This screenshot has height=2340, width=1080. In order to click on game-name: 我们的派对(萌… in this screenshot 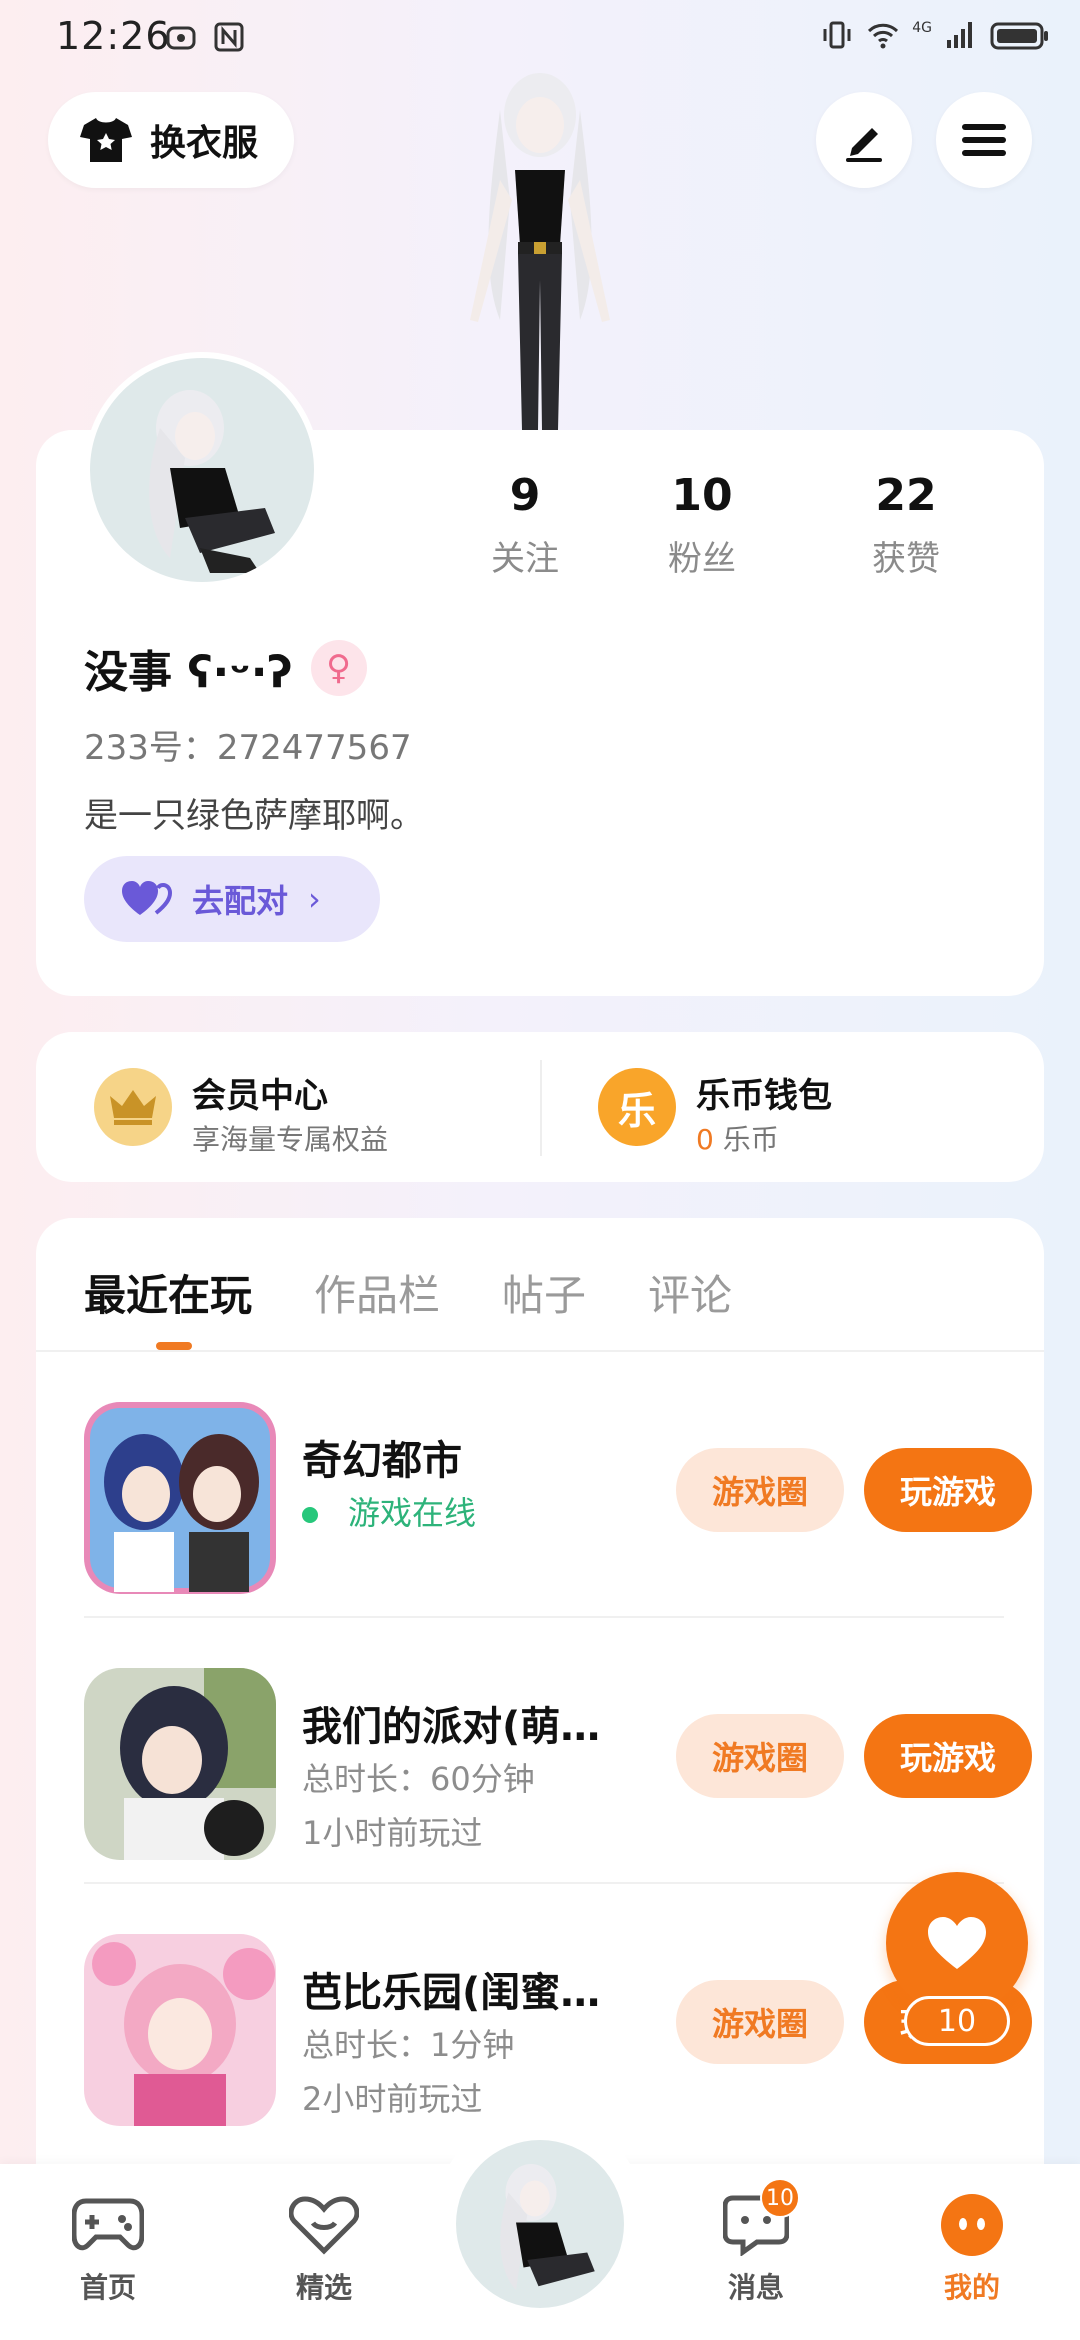, I will do `click(451, 1727)`.